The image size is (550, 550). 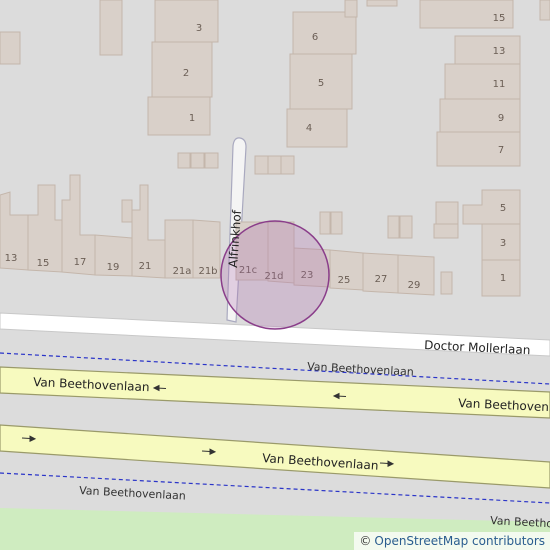 What do you see at coordinates (459, 541) in the screenshot?
I see `attribution-link: OpenStreetMap contributors` at bounding box center [459, 541].